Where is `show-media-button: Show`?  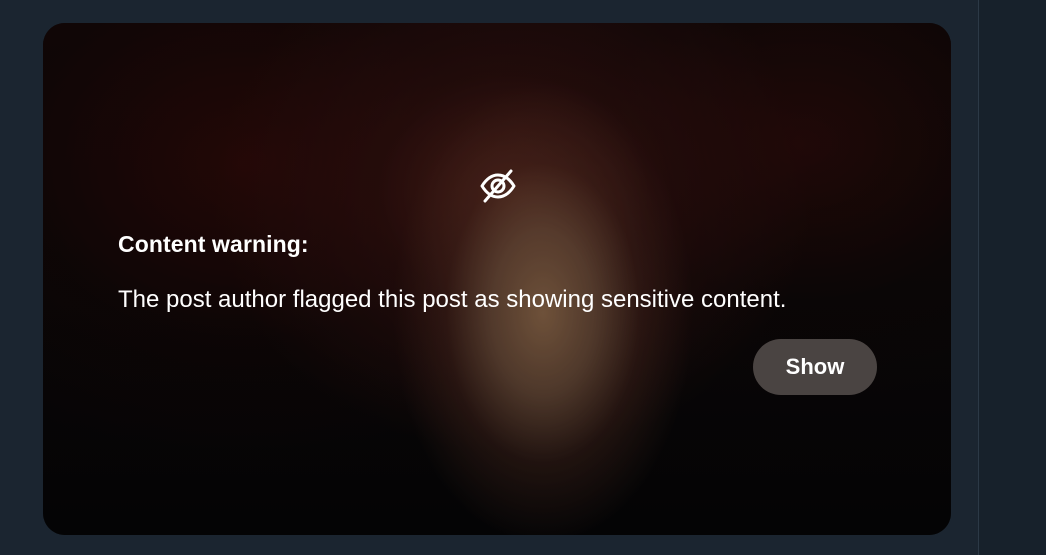 show-media-button: Show is located at coordinates (815, 367).